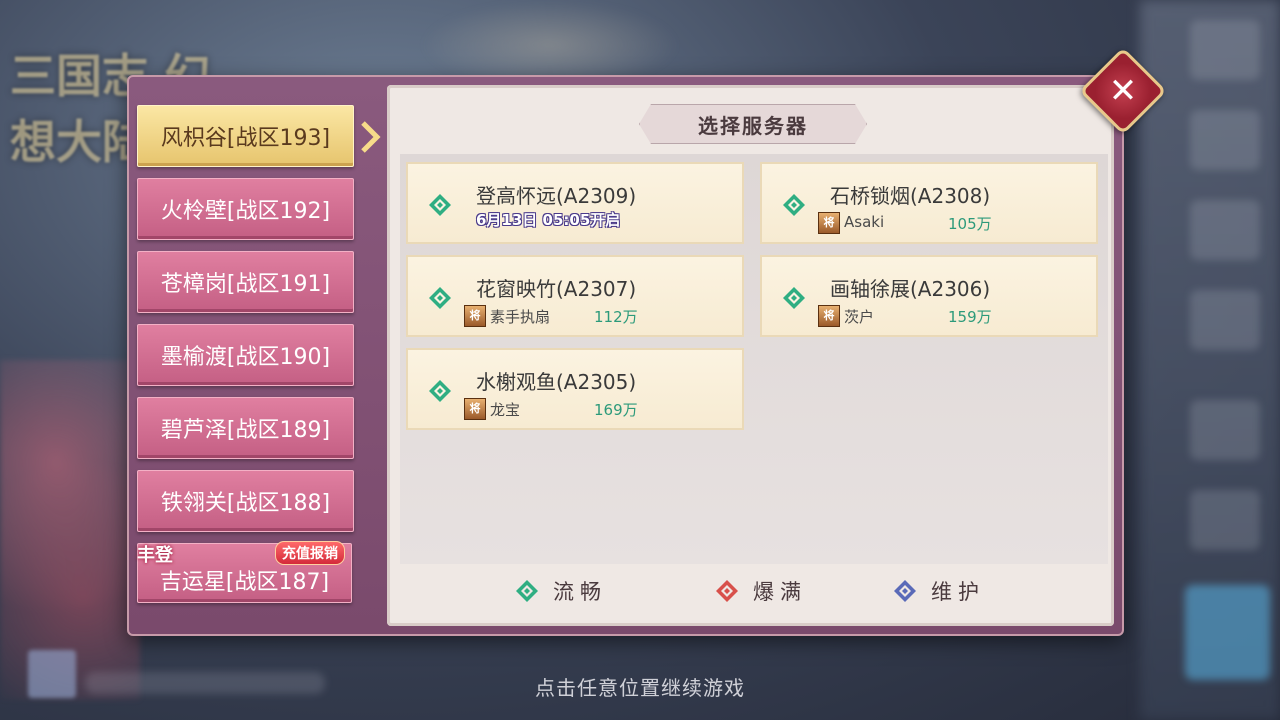 The image size is (1280, 720). What do you see at coordinates (556, 382) in the screenshot?
I see `server-name: 水榭观鱼(A2305)` at bounding box center [556, 382].